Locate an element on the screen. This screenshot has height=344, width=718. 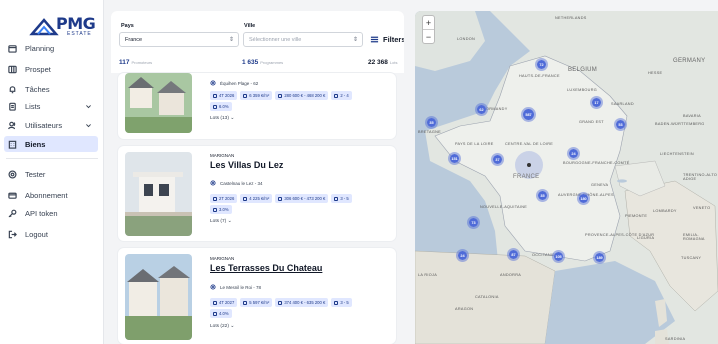
nav-lists: Lists is located at coordinates (51, 106).